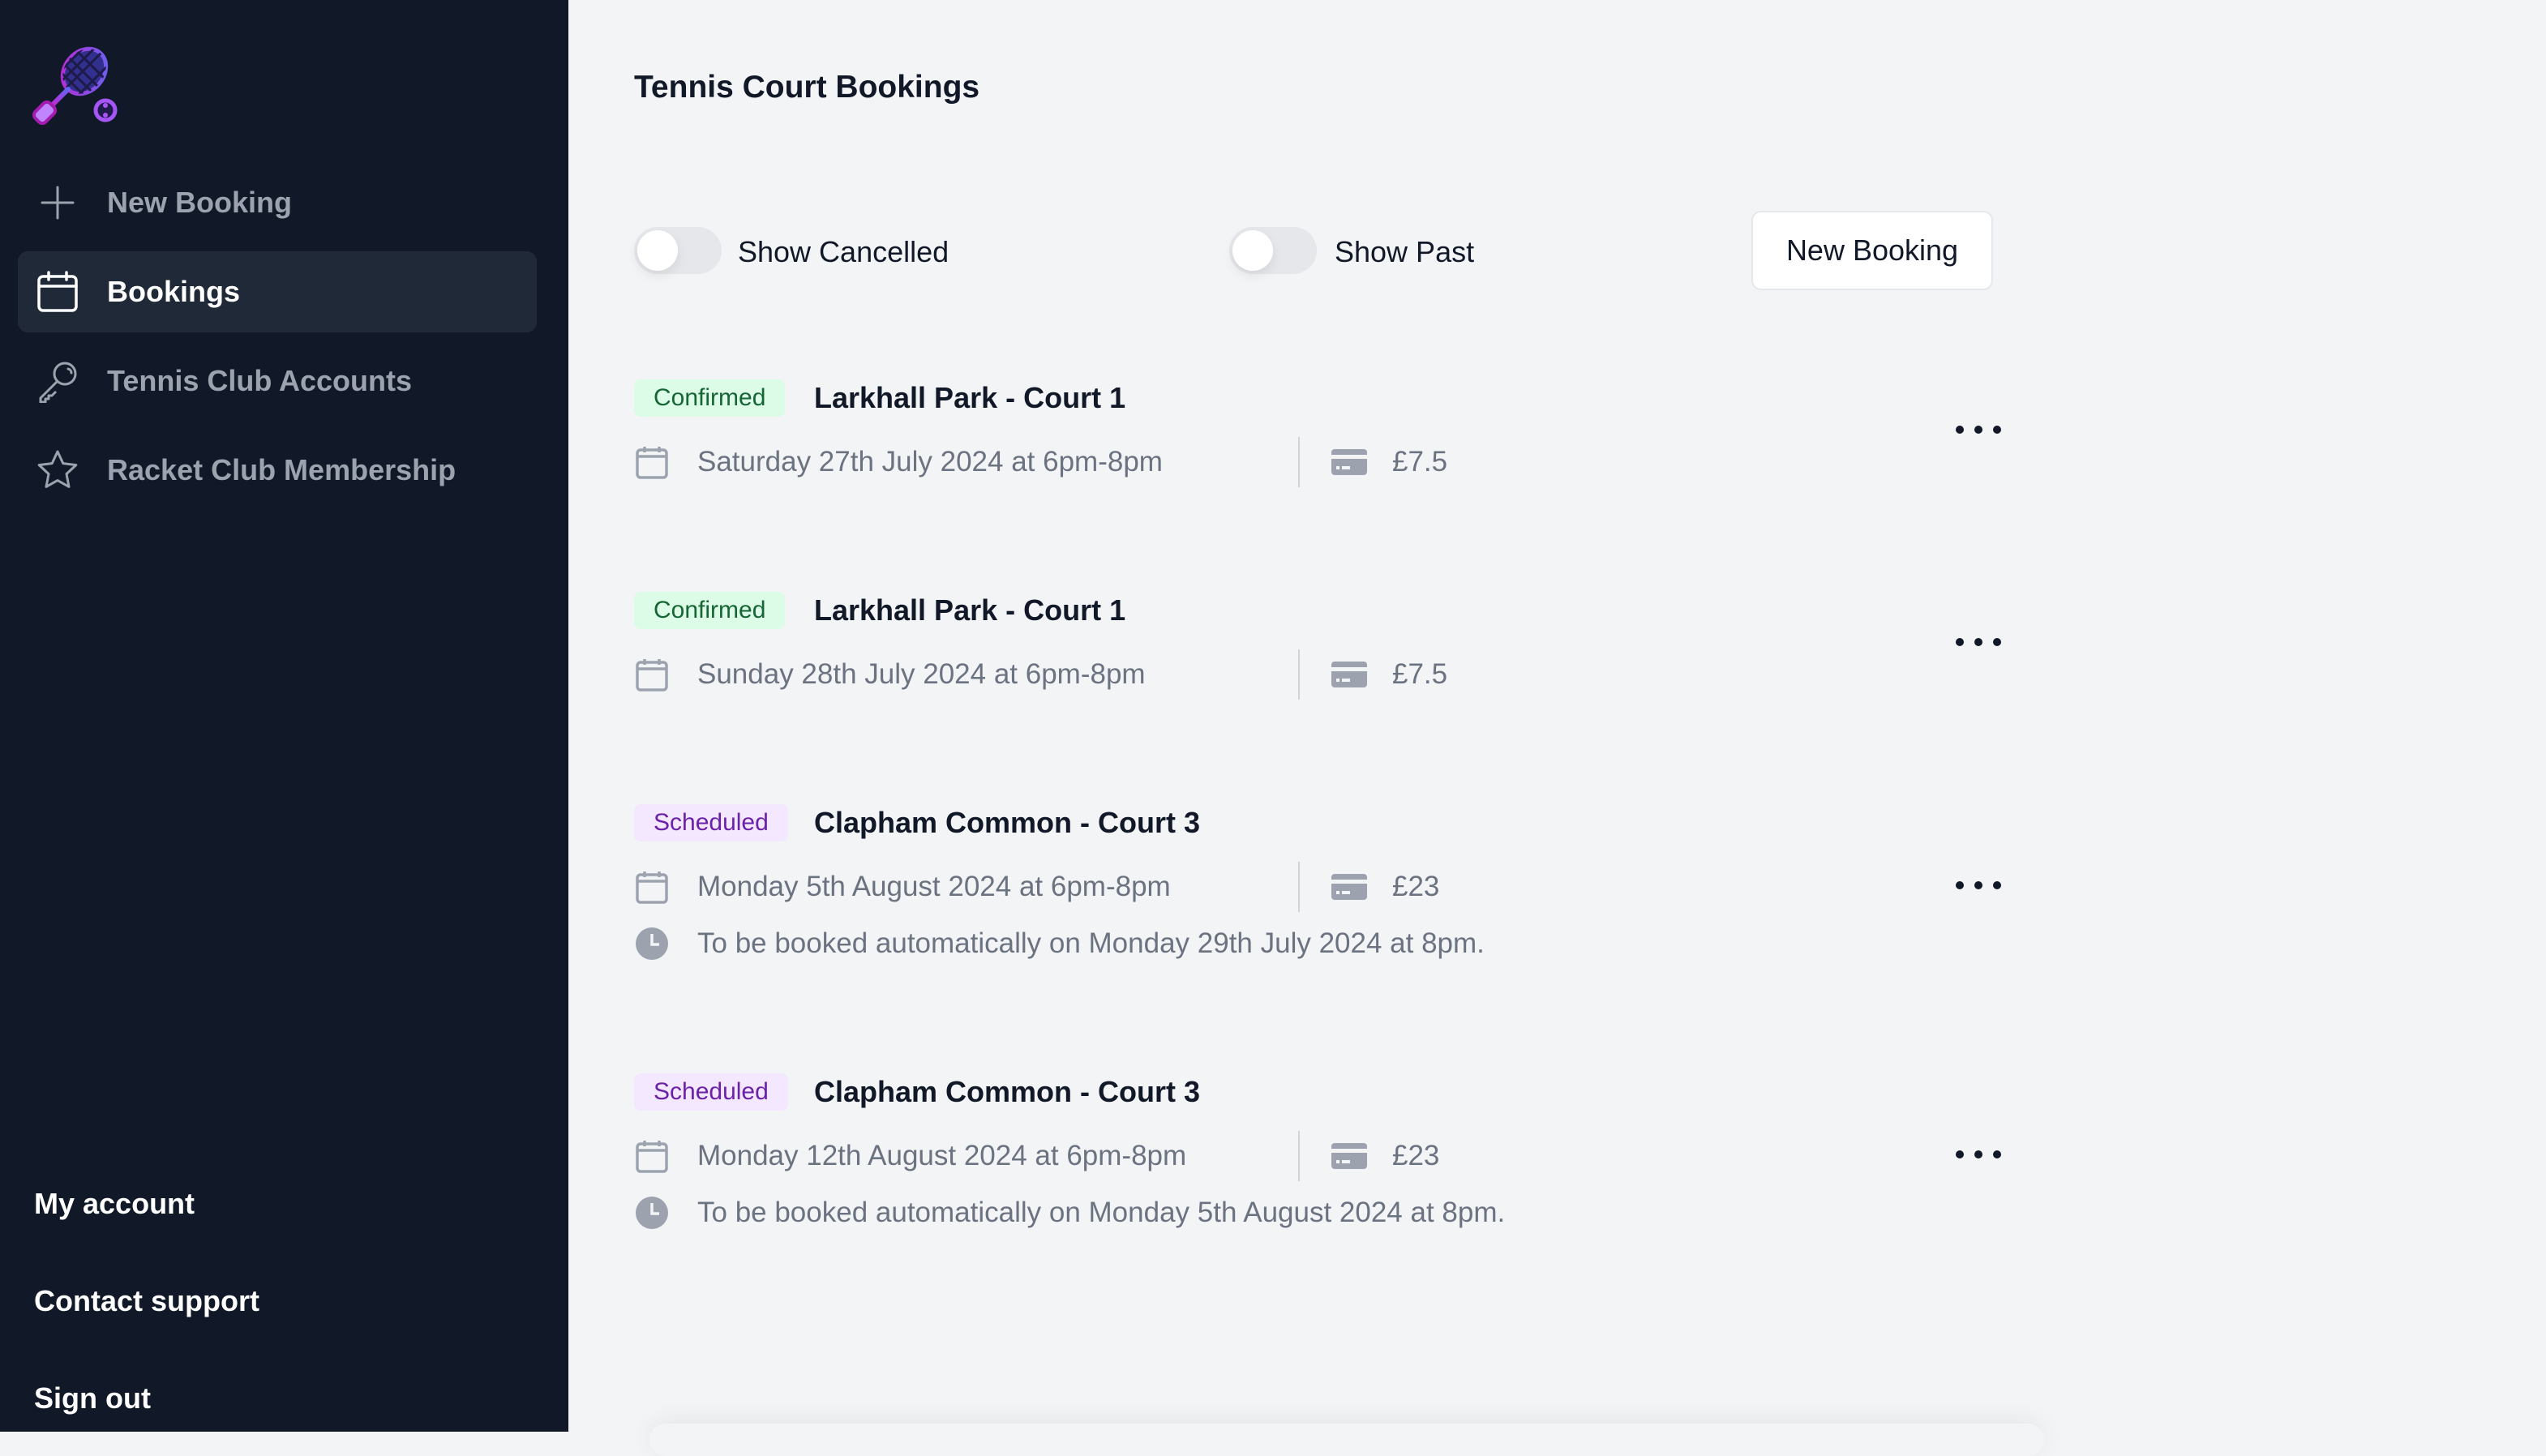  Describe the element at coordinates (92, 1398) in the screenshot. I see `sign-out-link: Sign out` at that location.